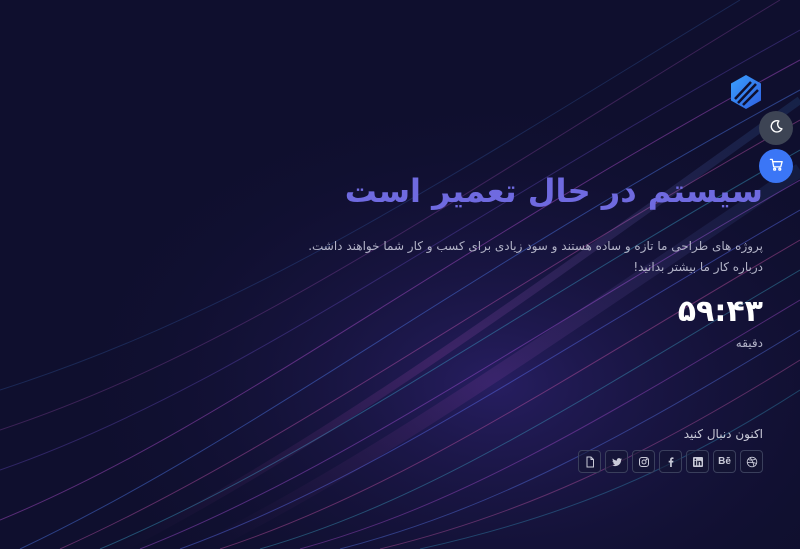  I want to click on facebook-icon, so click(670, 461).